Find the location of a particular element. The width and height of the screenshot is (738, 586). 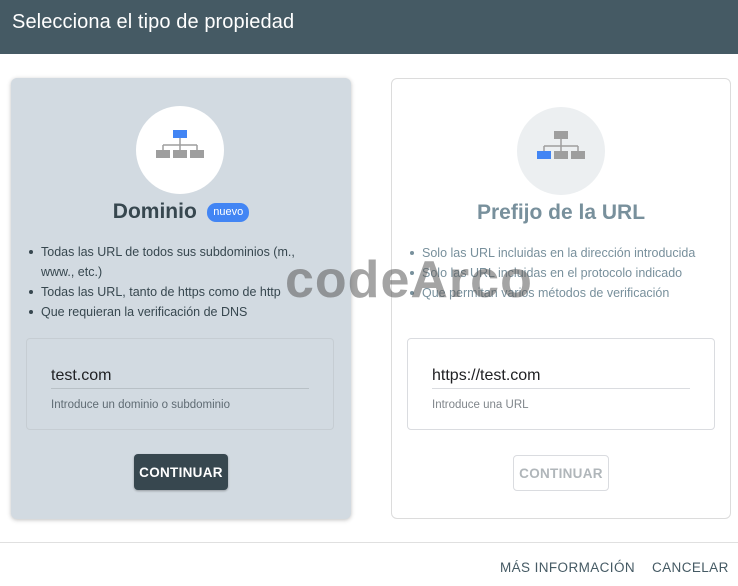

prefix-icon-circle is located at coordinates (561, 151).